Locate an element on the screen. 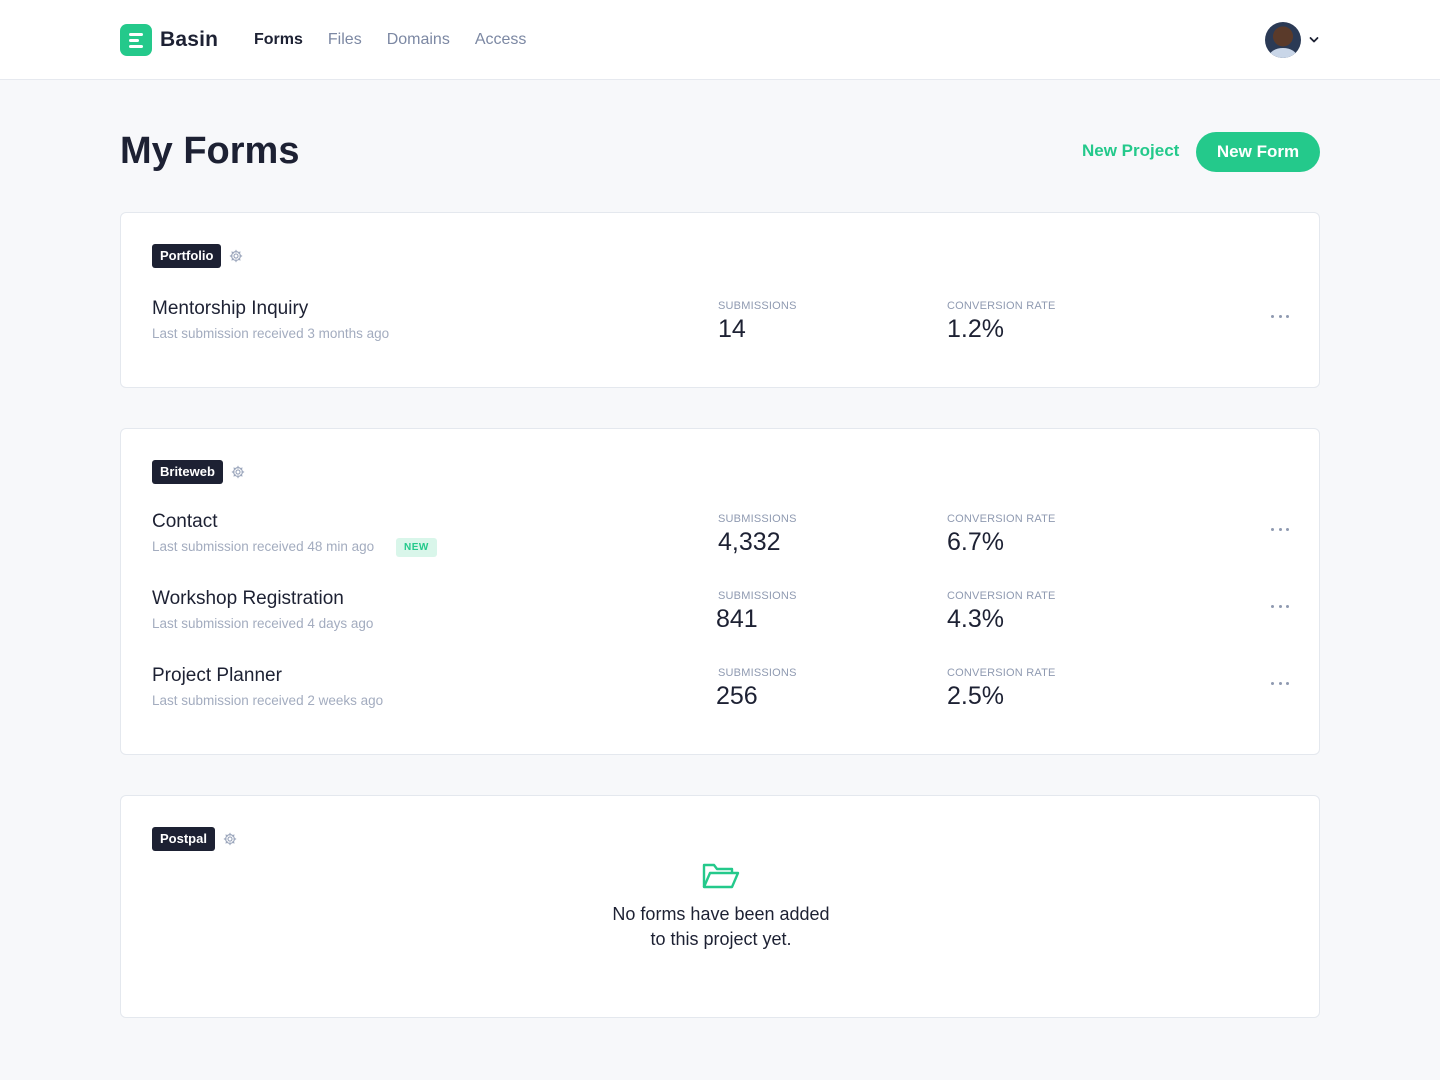 This screenshot has width=1440, height=1080. new-badge: NEW is located at coordinates (416, 547).